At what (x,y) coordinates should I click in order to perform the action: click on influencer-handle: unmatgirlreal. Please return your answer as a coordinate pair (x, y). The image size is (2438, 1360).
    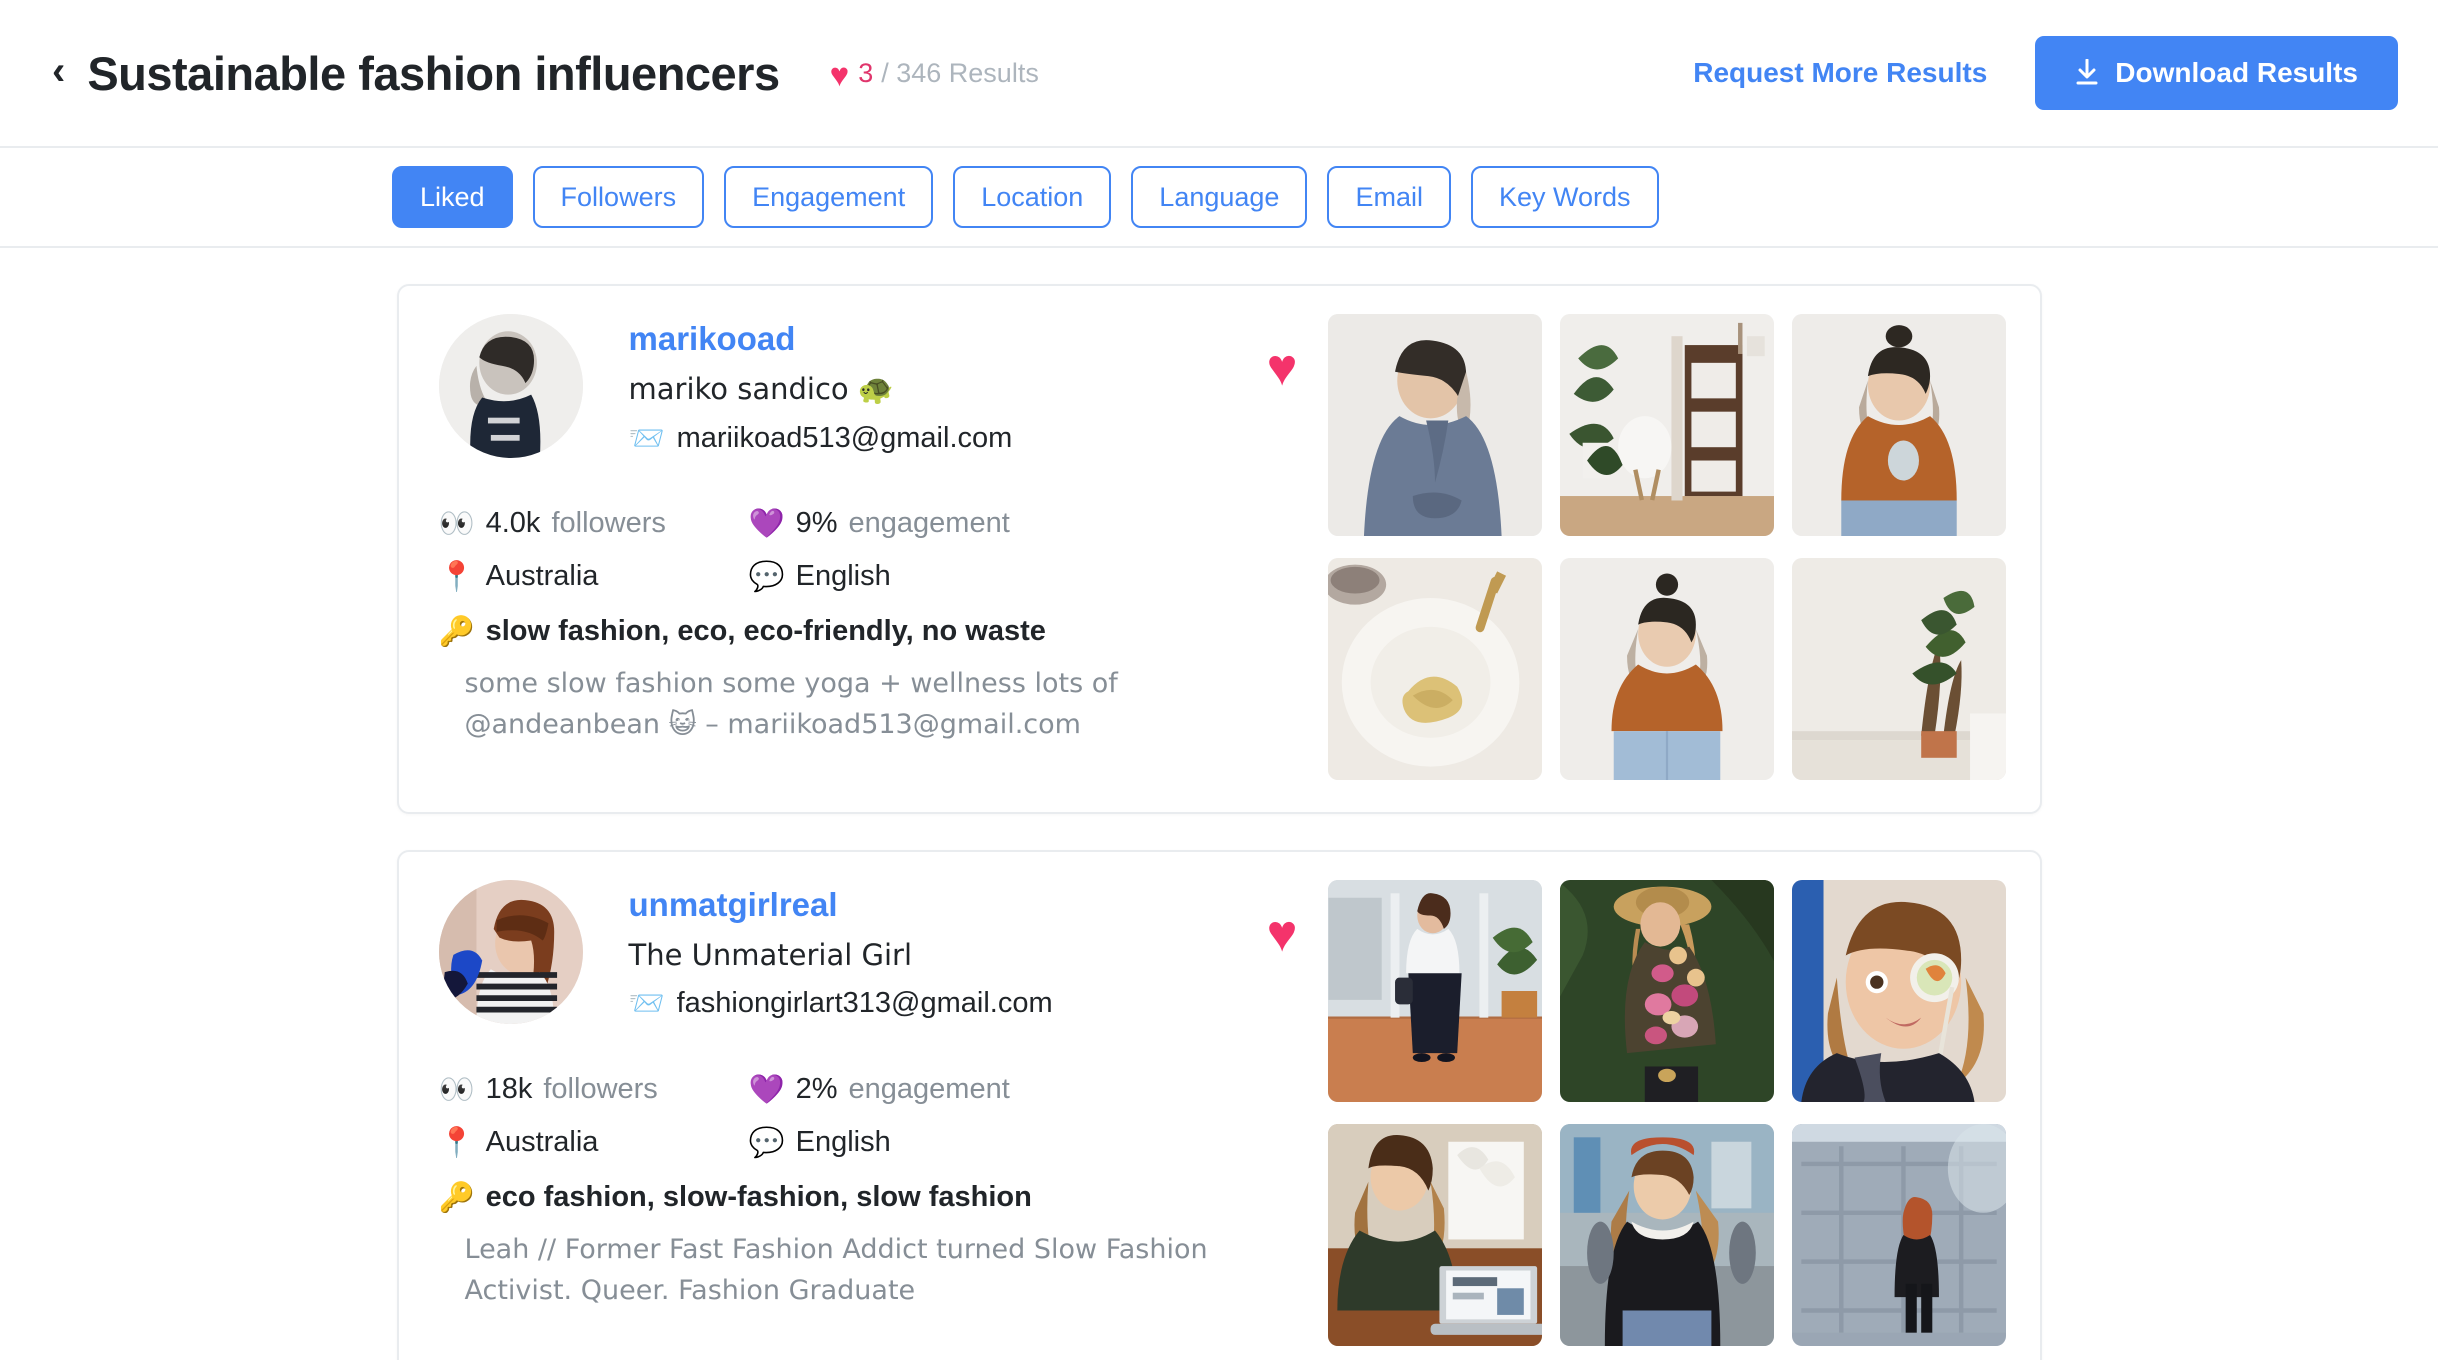
    Looking at the image, I should click on (733, 905).